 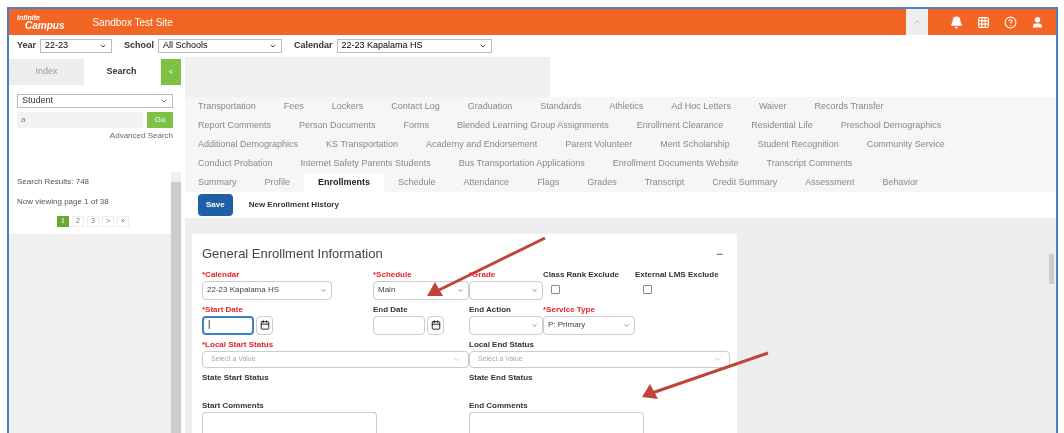 What do you see at coordinates (27, 46) in the screenshot?
I see `toolbar-label: Year` at bounding box center [27, 46].